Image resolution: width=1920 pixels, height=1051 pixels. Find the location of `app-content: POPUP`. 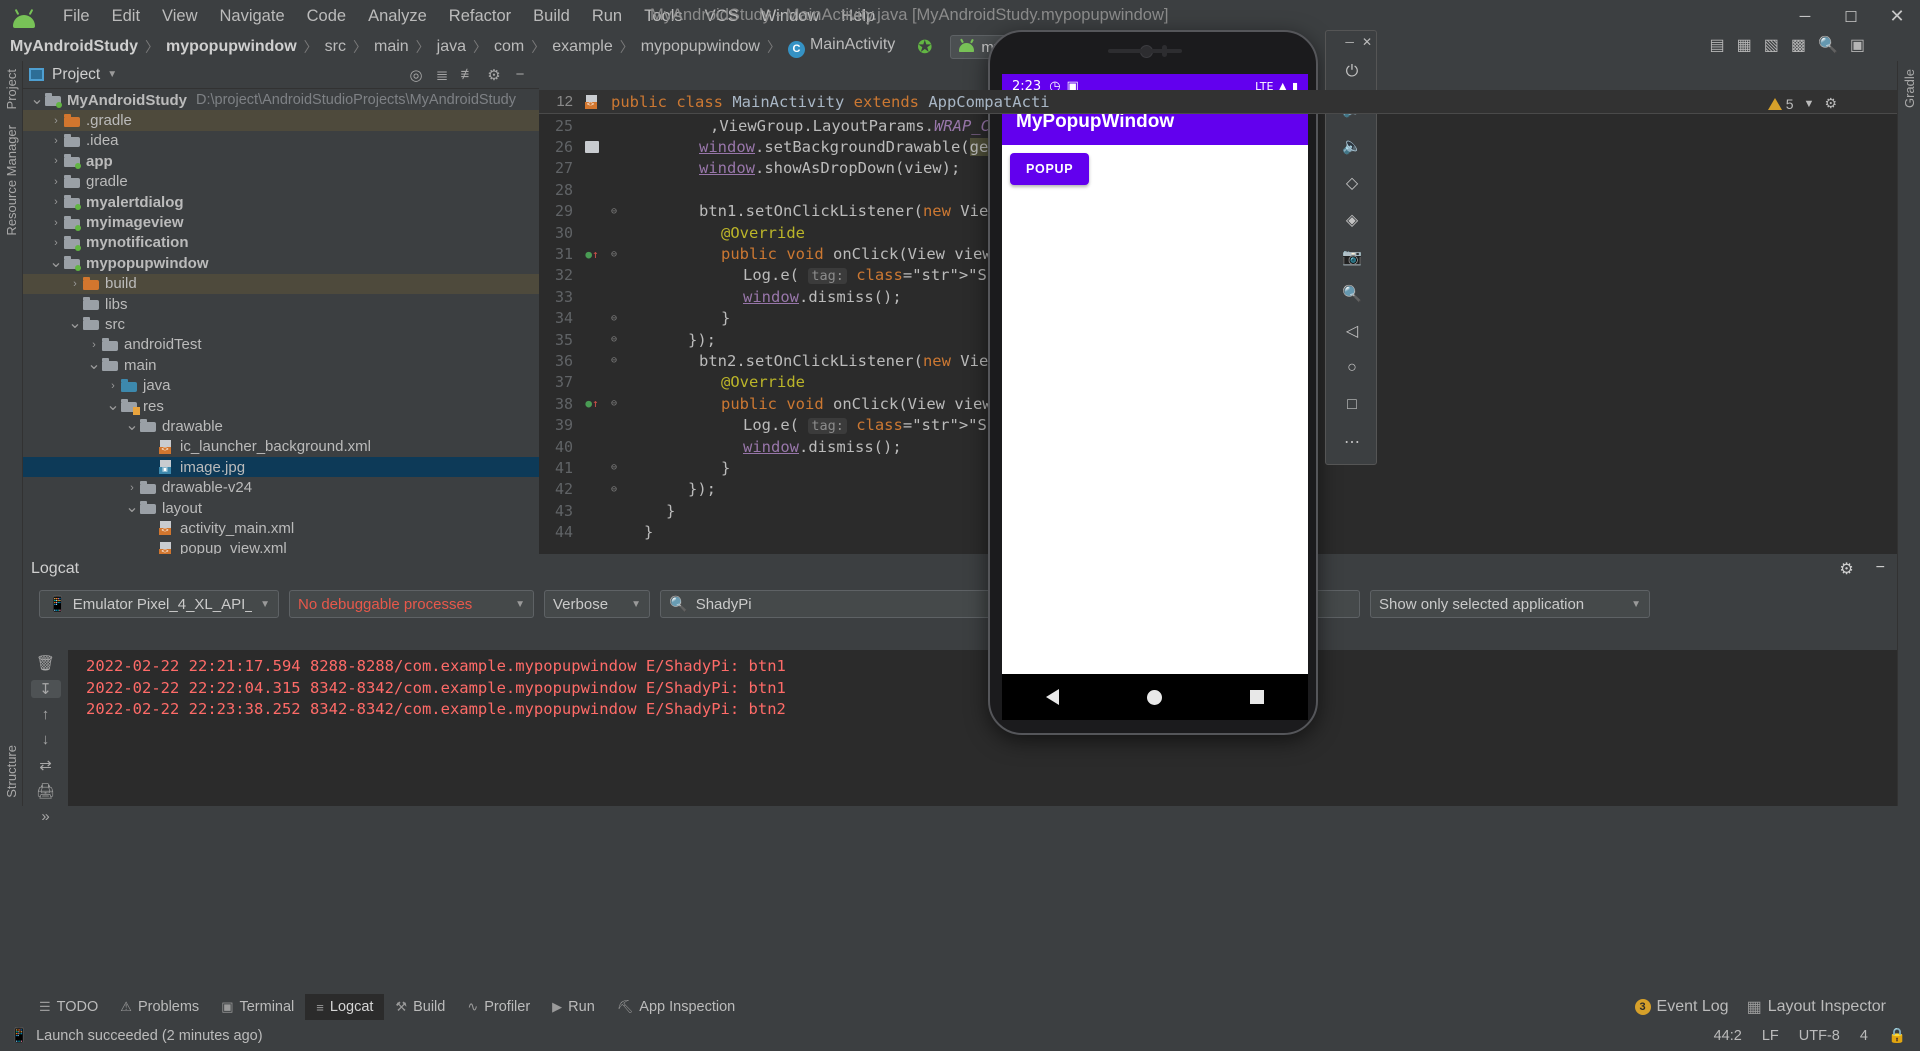

app-content: POPUP is located at coordinates (1155, 409).